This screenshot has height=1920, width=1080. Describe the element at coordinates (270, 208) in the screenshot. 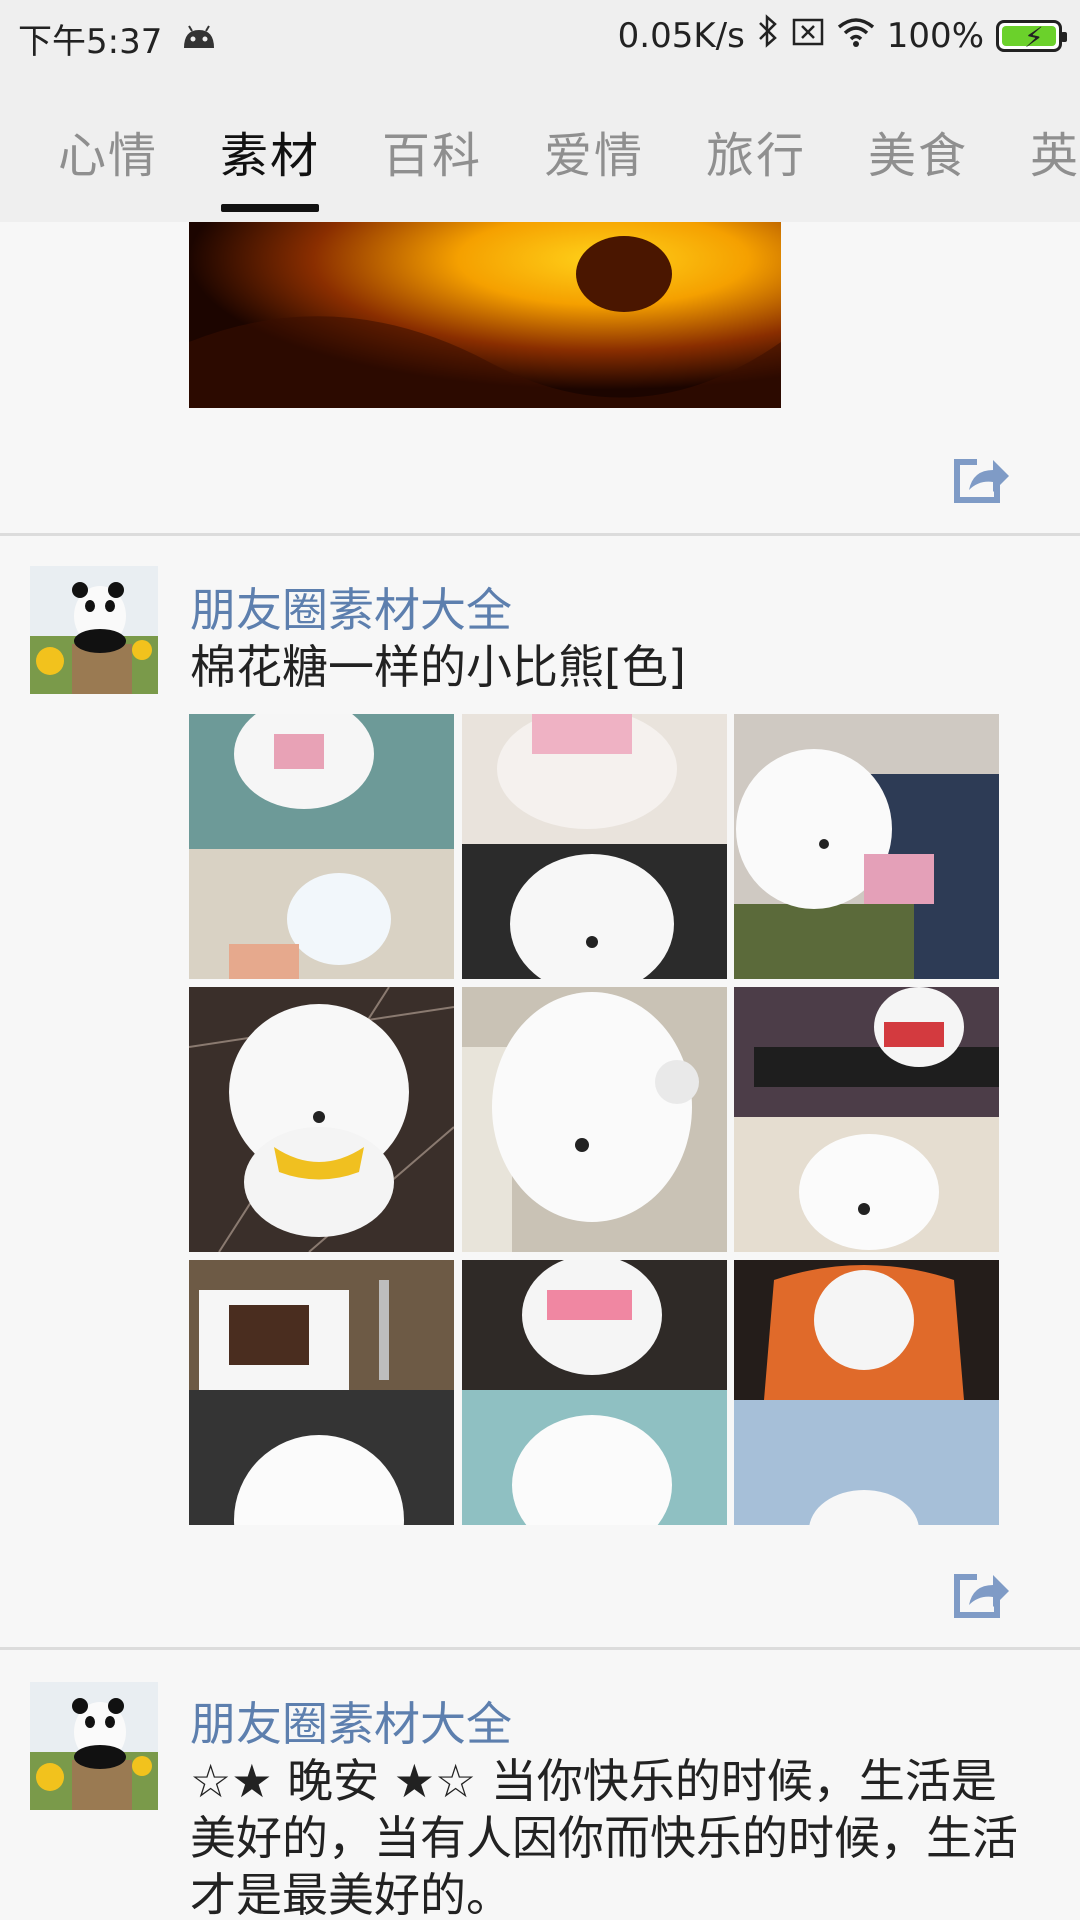

I see `active-tab-indicator` at that location.